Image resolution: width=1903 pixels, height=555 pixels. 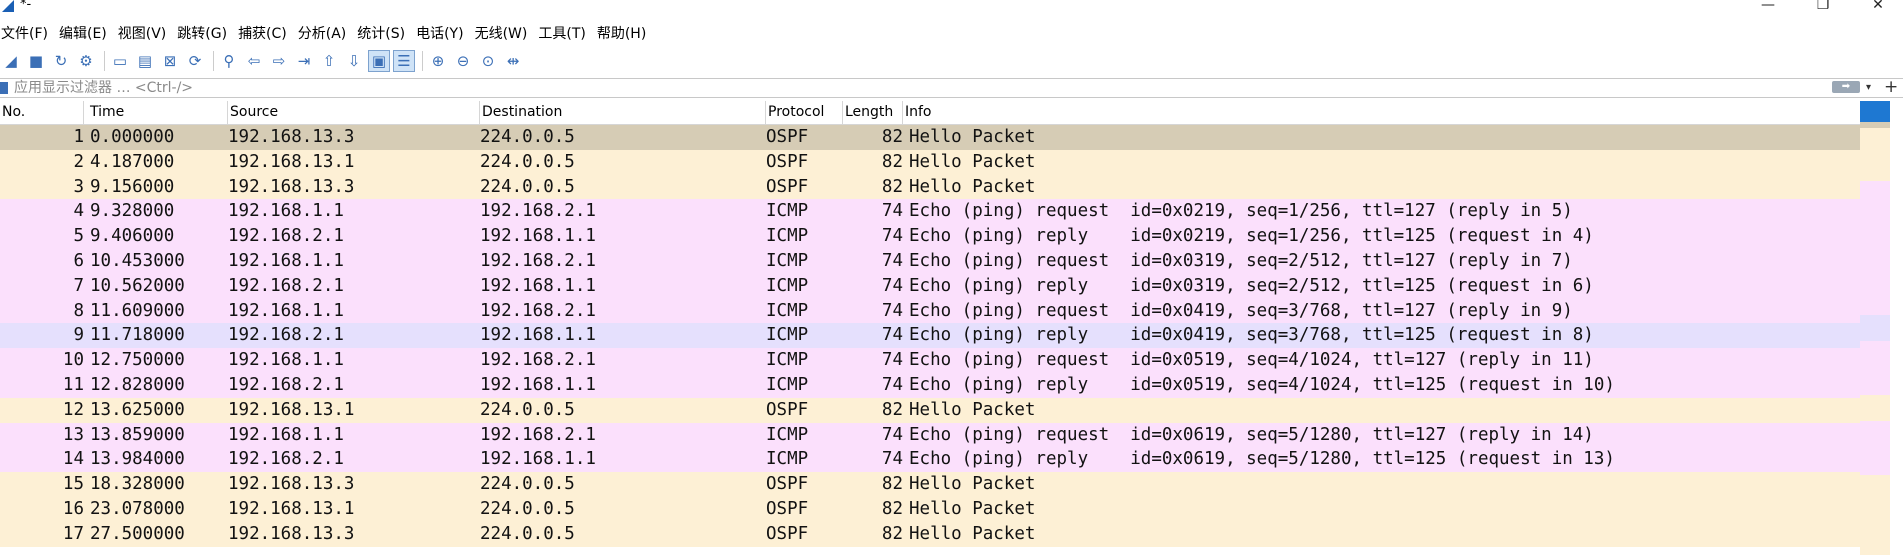 What do you see at coordinates (156, 112) in the screenshot?
I see `column-header-time: Time` at bounding box center [156, 112].